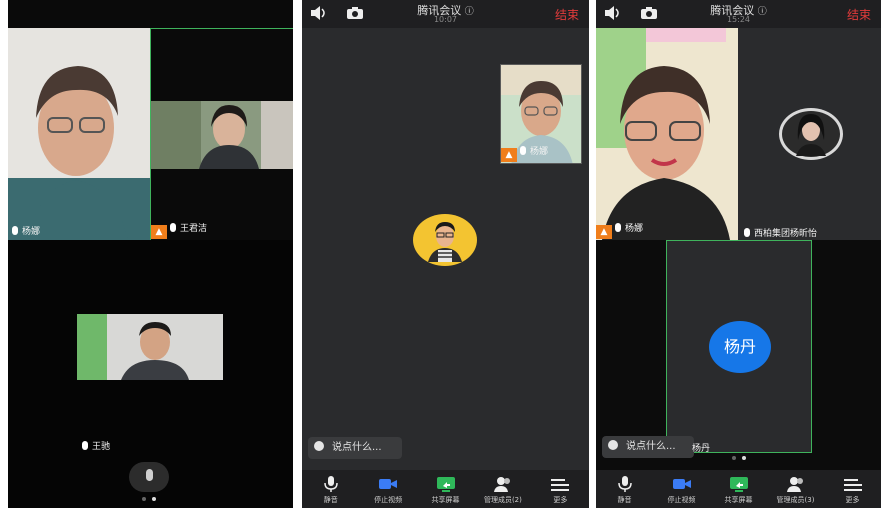 This screenshot has width=889, height=513. I want to click on participant-label: 杨丹, so click(701, 449).